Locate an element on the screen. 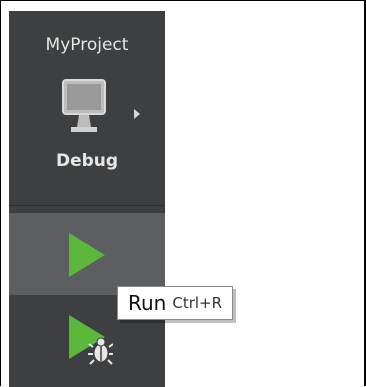 This screenshot has width=366, height=387. run-button is located at coordinates (87, 254).